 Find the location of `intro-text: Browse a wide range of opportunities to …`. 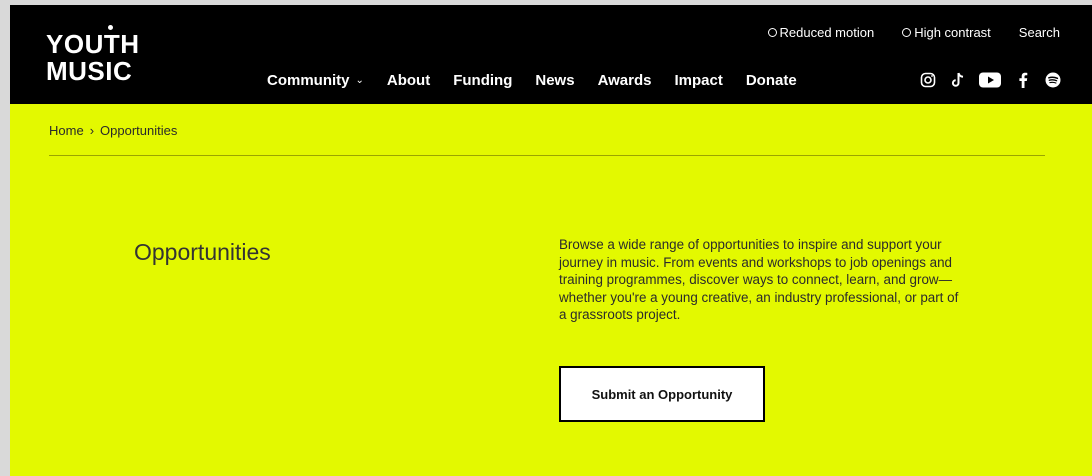

intro-text: Browse a wide range of opportunities to … is located at coordinates (759, 279).